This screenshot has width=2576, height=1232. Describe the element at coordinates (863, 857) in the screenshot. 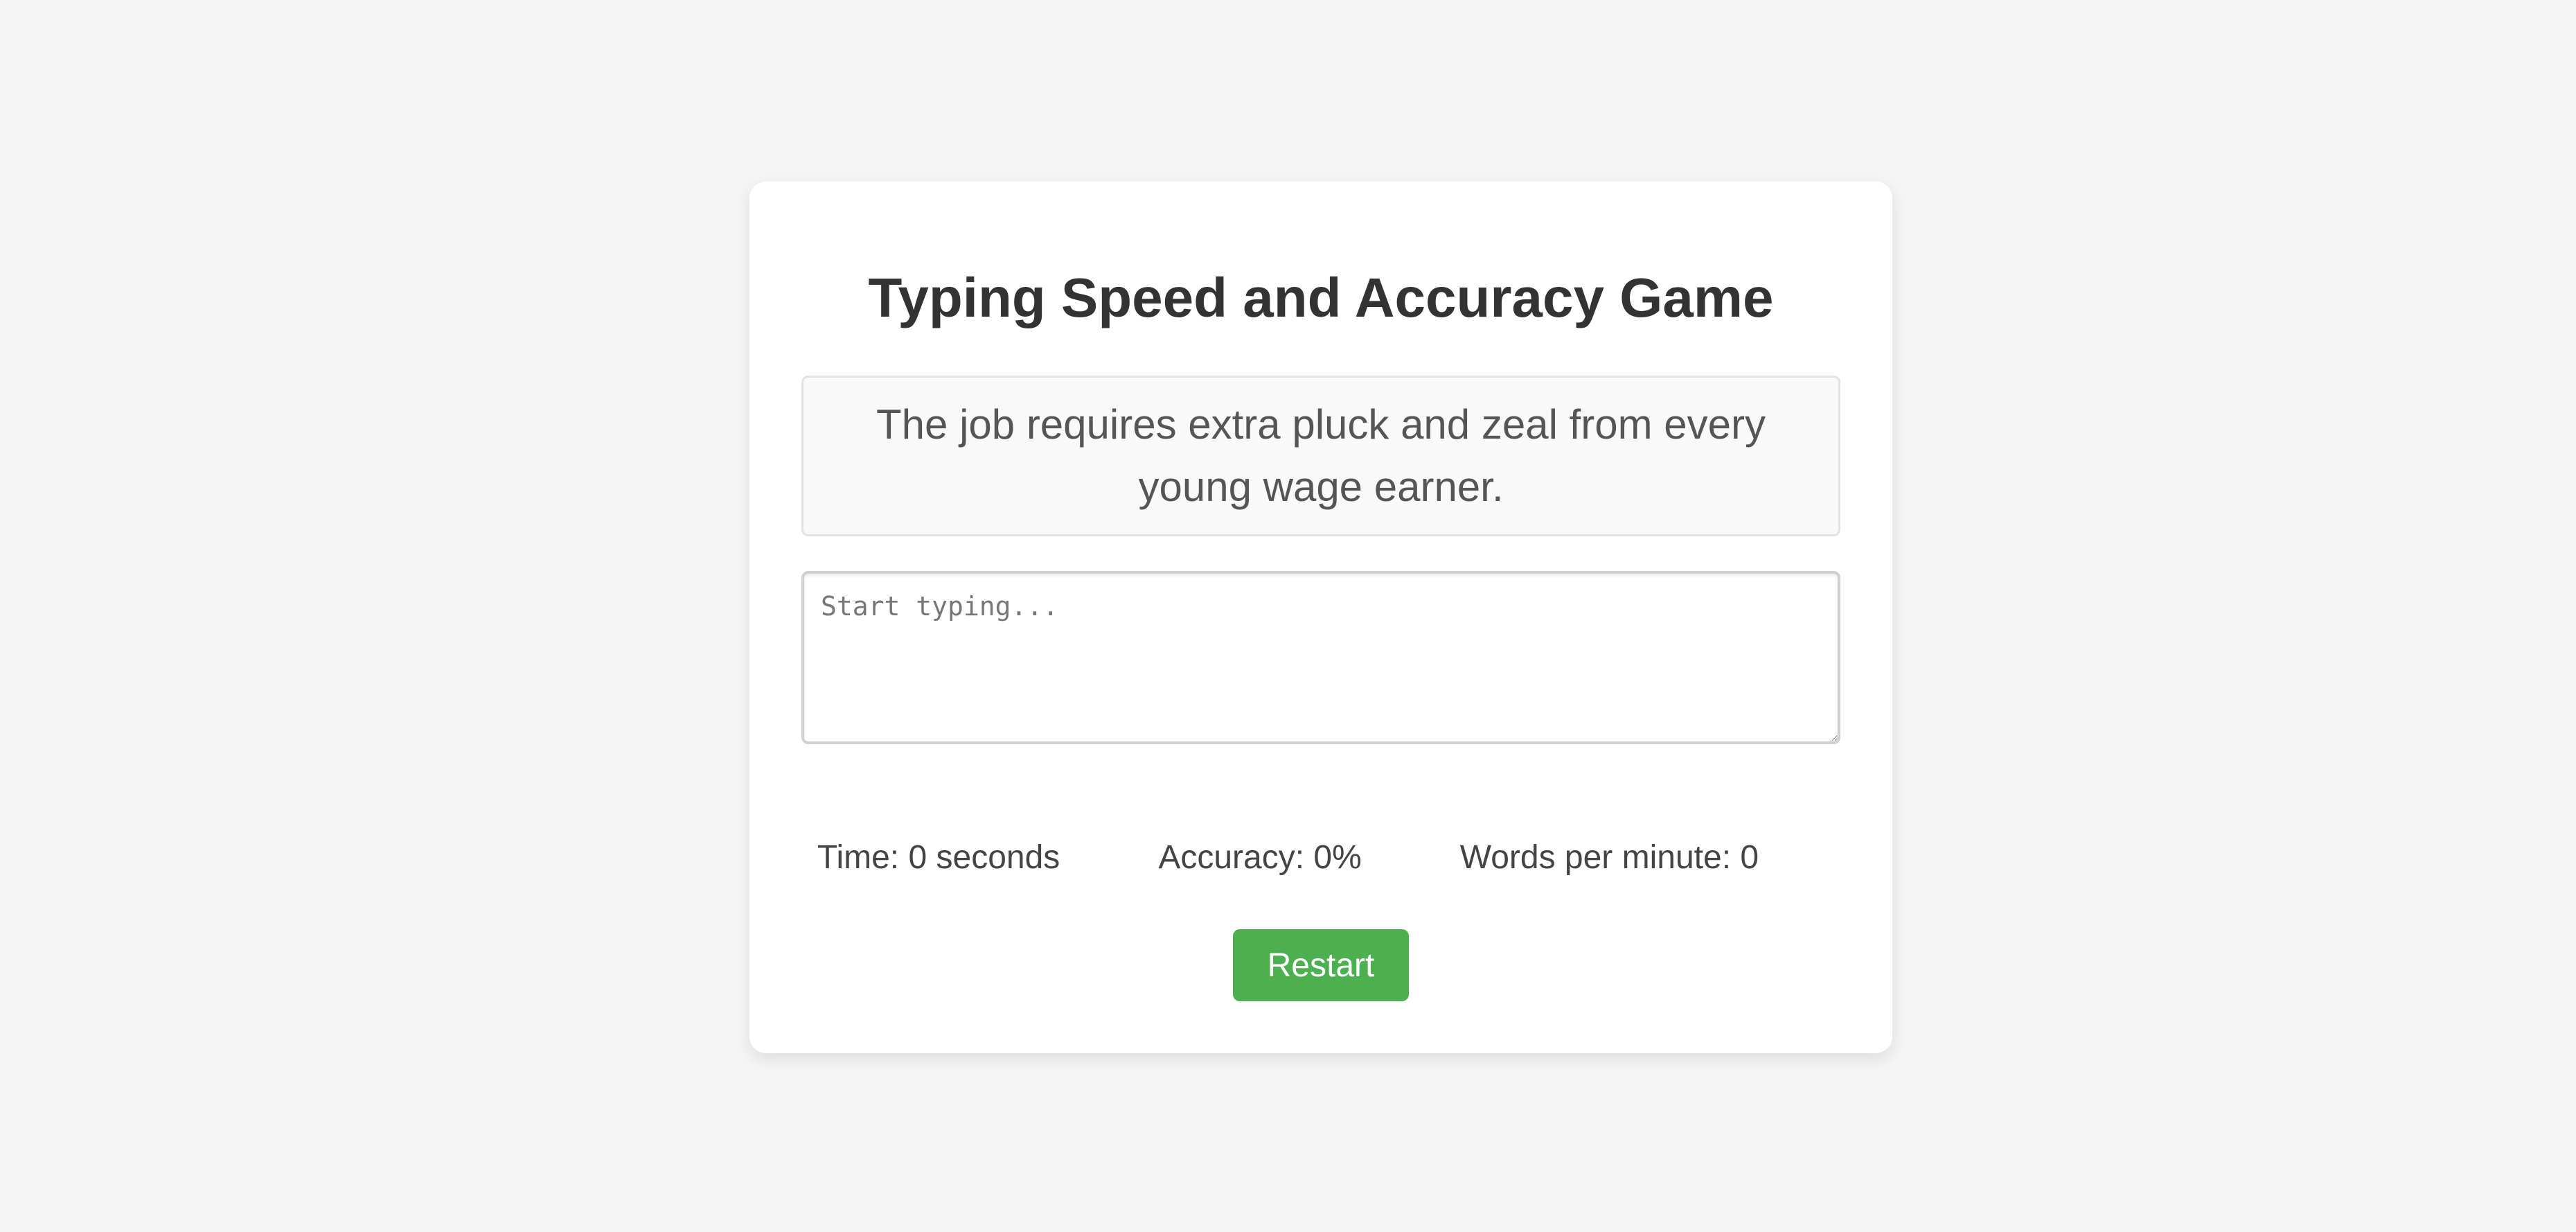

I see `time-label: Time:` at that location.